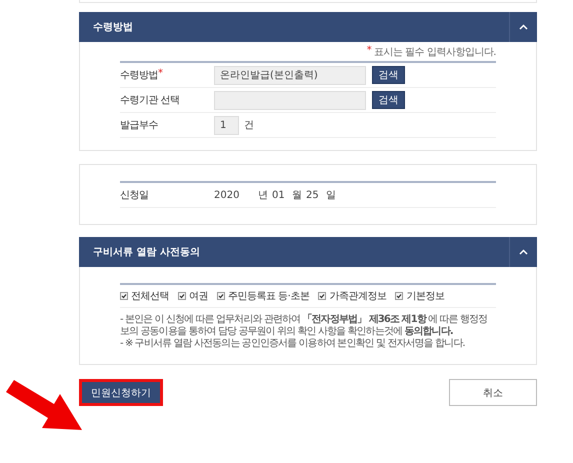 The width and height of the screenshot is (573, 463). Describe the element at coordinates (226, 125) in the screenshot. I see `input-field: 1` at that location.